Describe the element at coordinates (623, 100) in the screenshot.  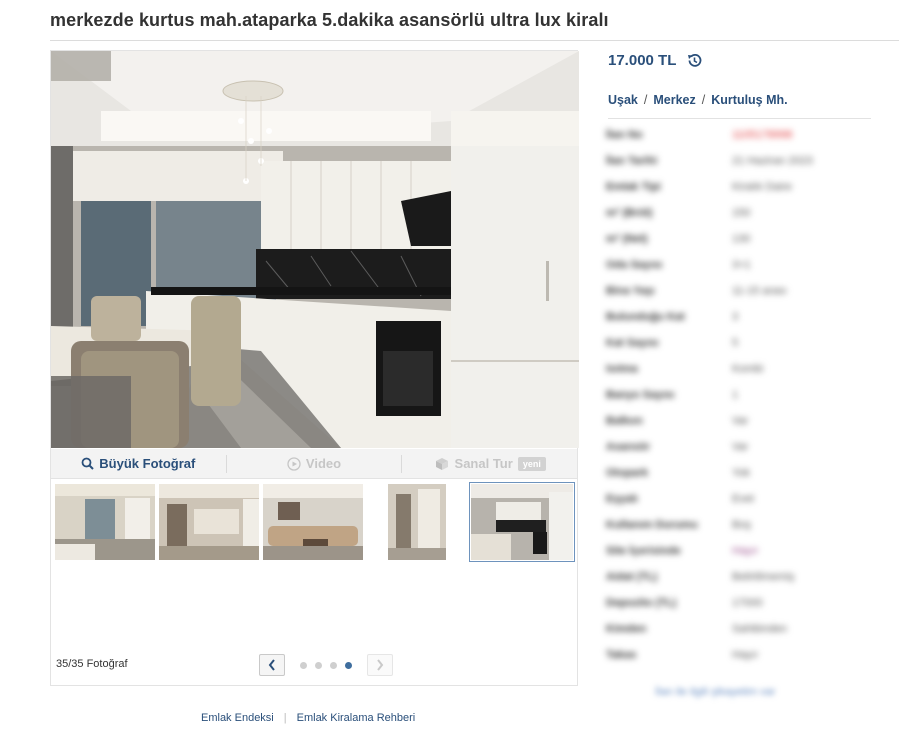
I see `breadcrumb-city: Uşak` at that location.